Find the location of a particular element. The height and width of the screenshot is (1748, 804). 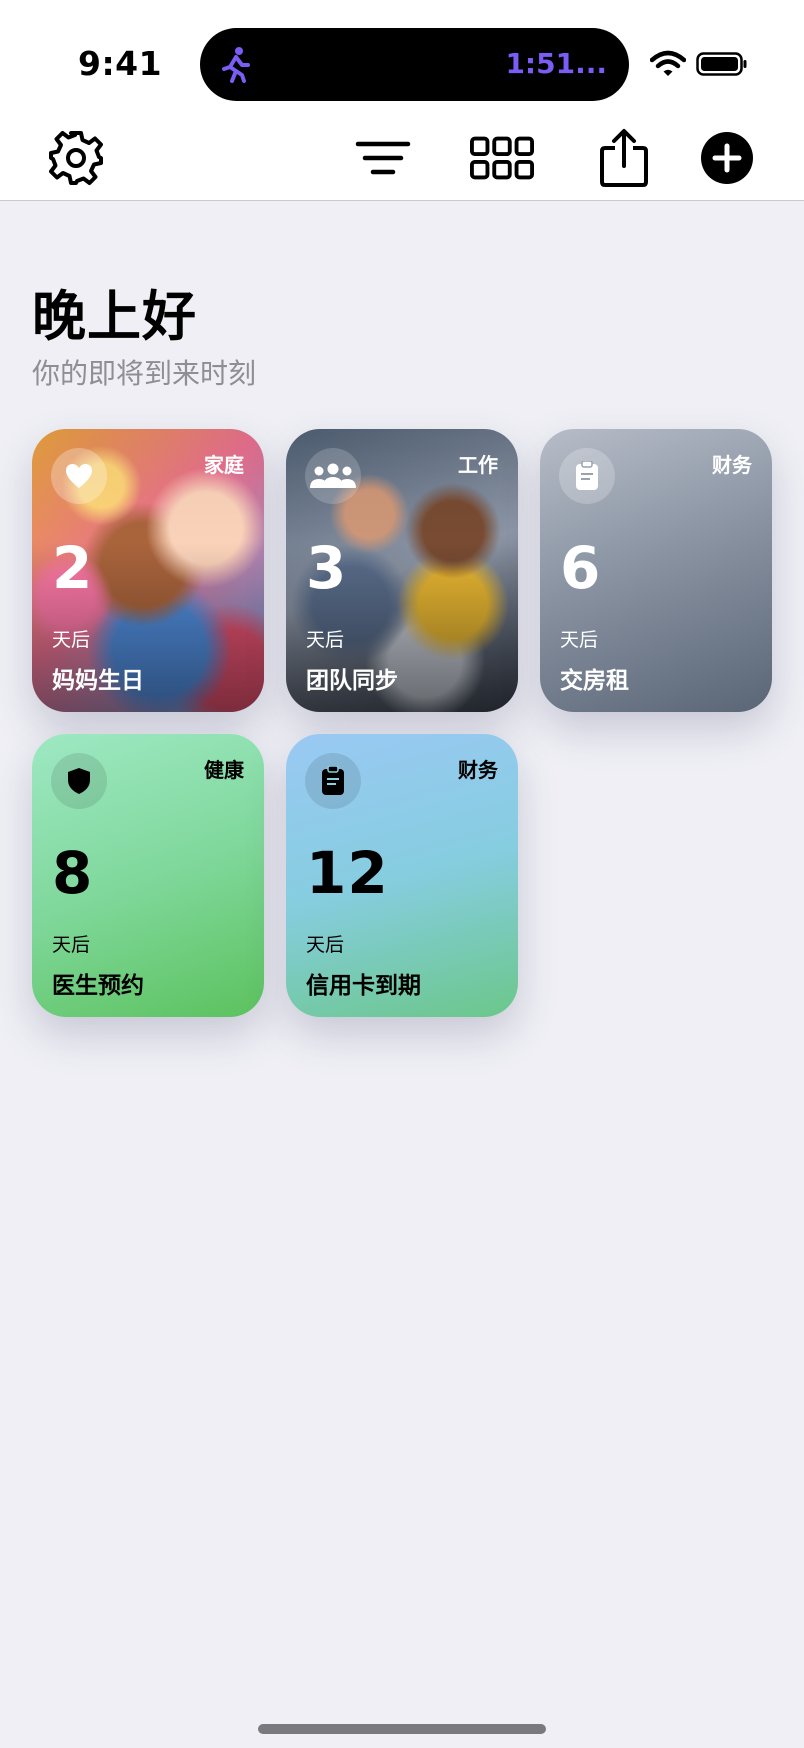

heart-icon is located at coordinates (79, 476).